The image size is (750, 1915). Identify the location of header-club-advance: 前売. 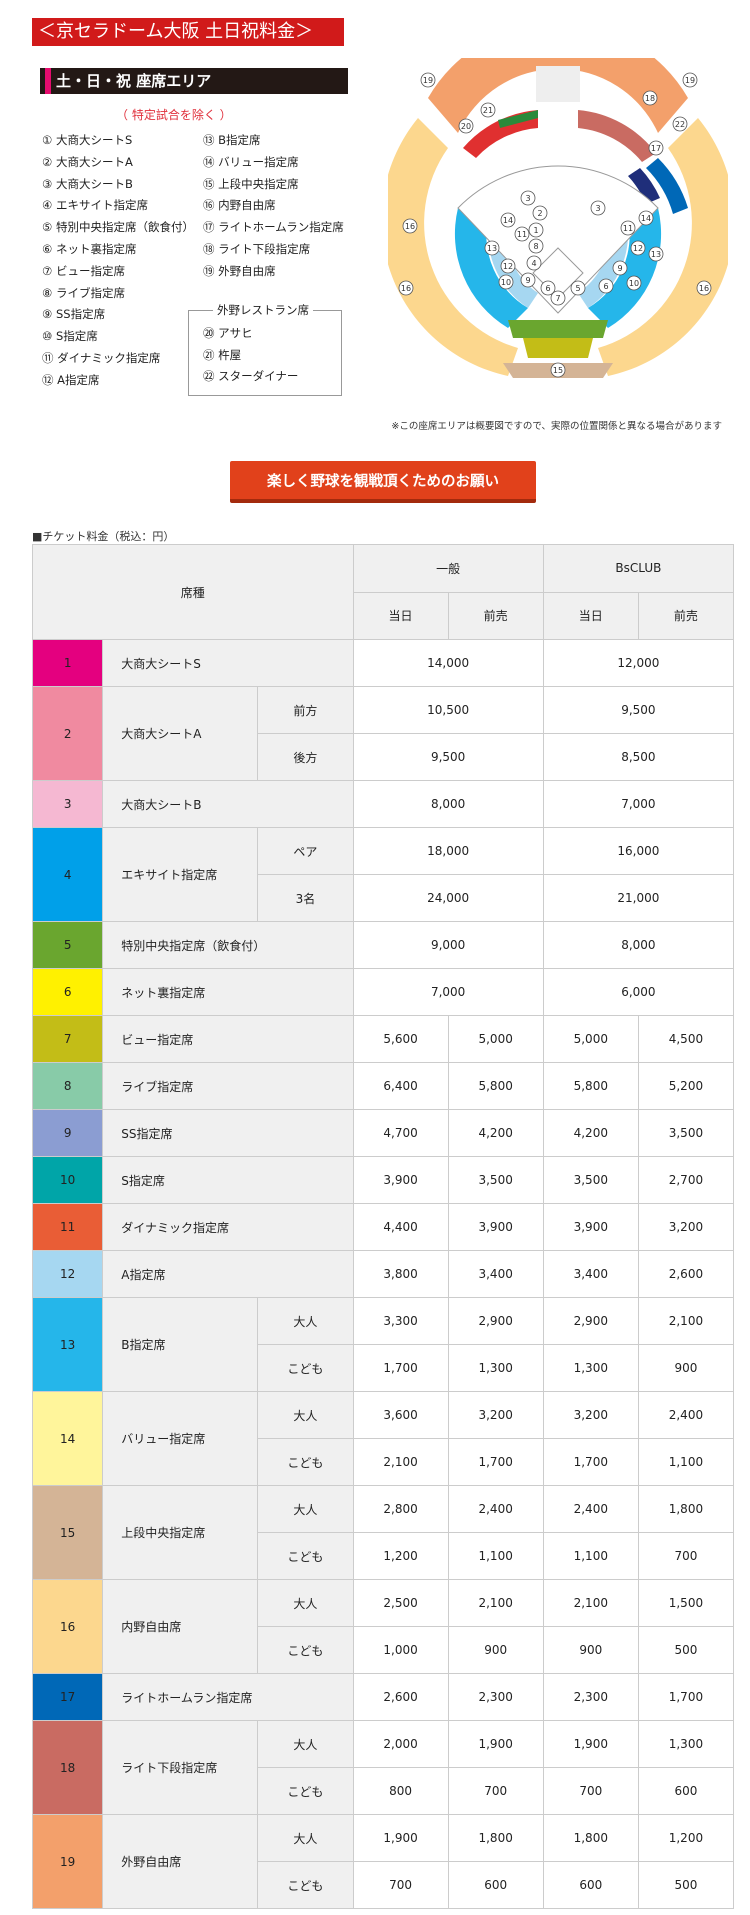
(686, 615).